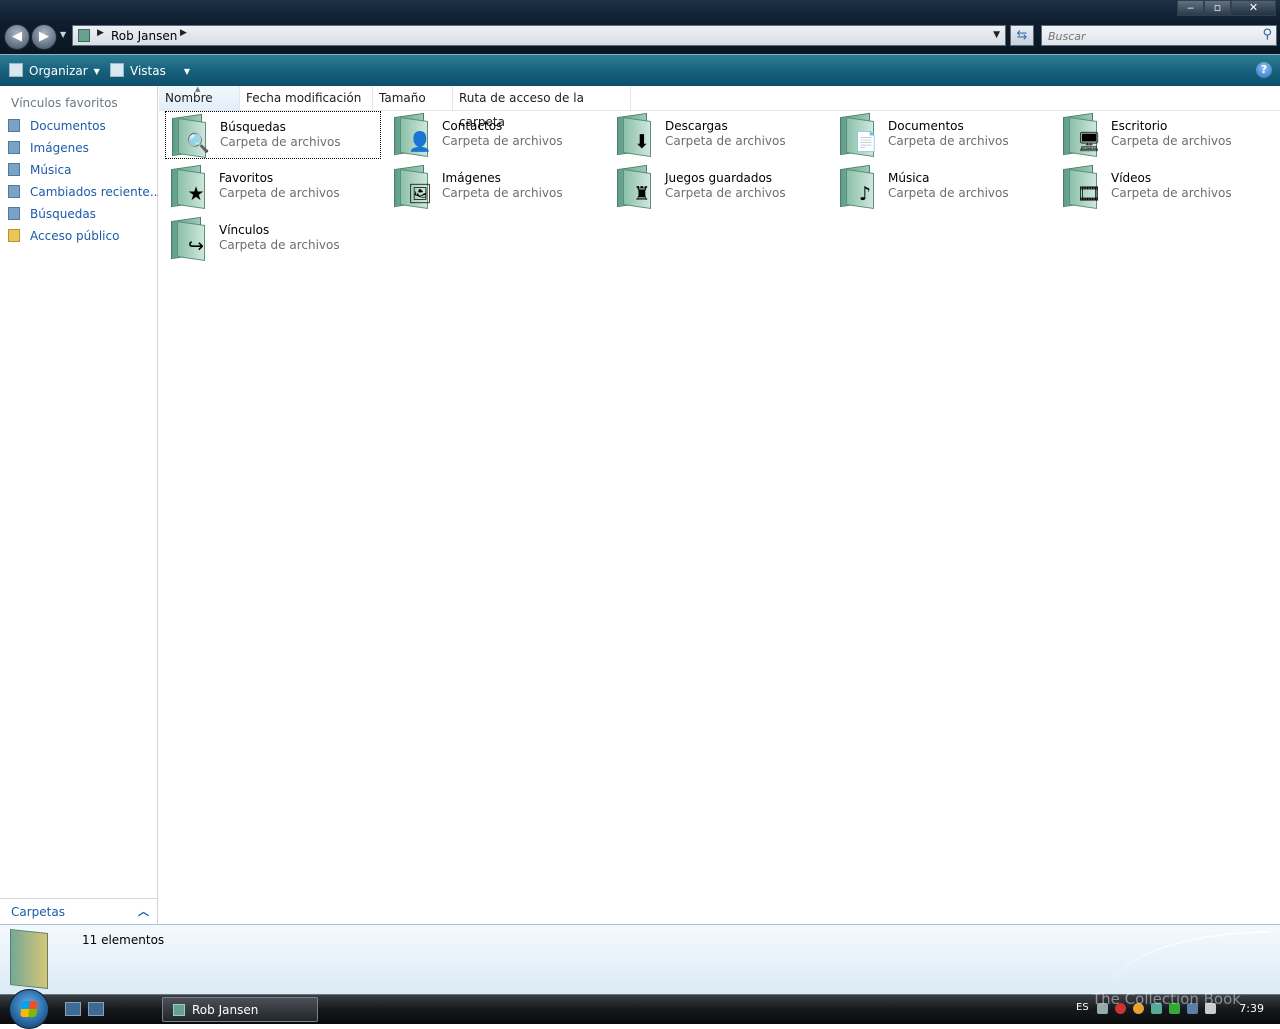 The height and width of the screenshot is (1029, 1280). Describe the element at coordinates (857, 186) in the screenshot. I see `folder-icon: ♪` at that location.